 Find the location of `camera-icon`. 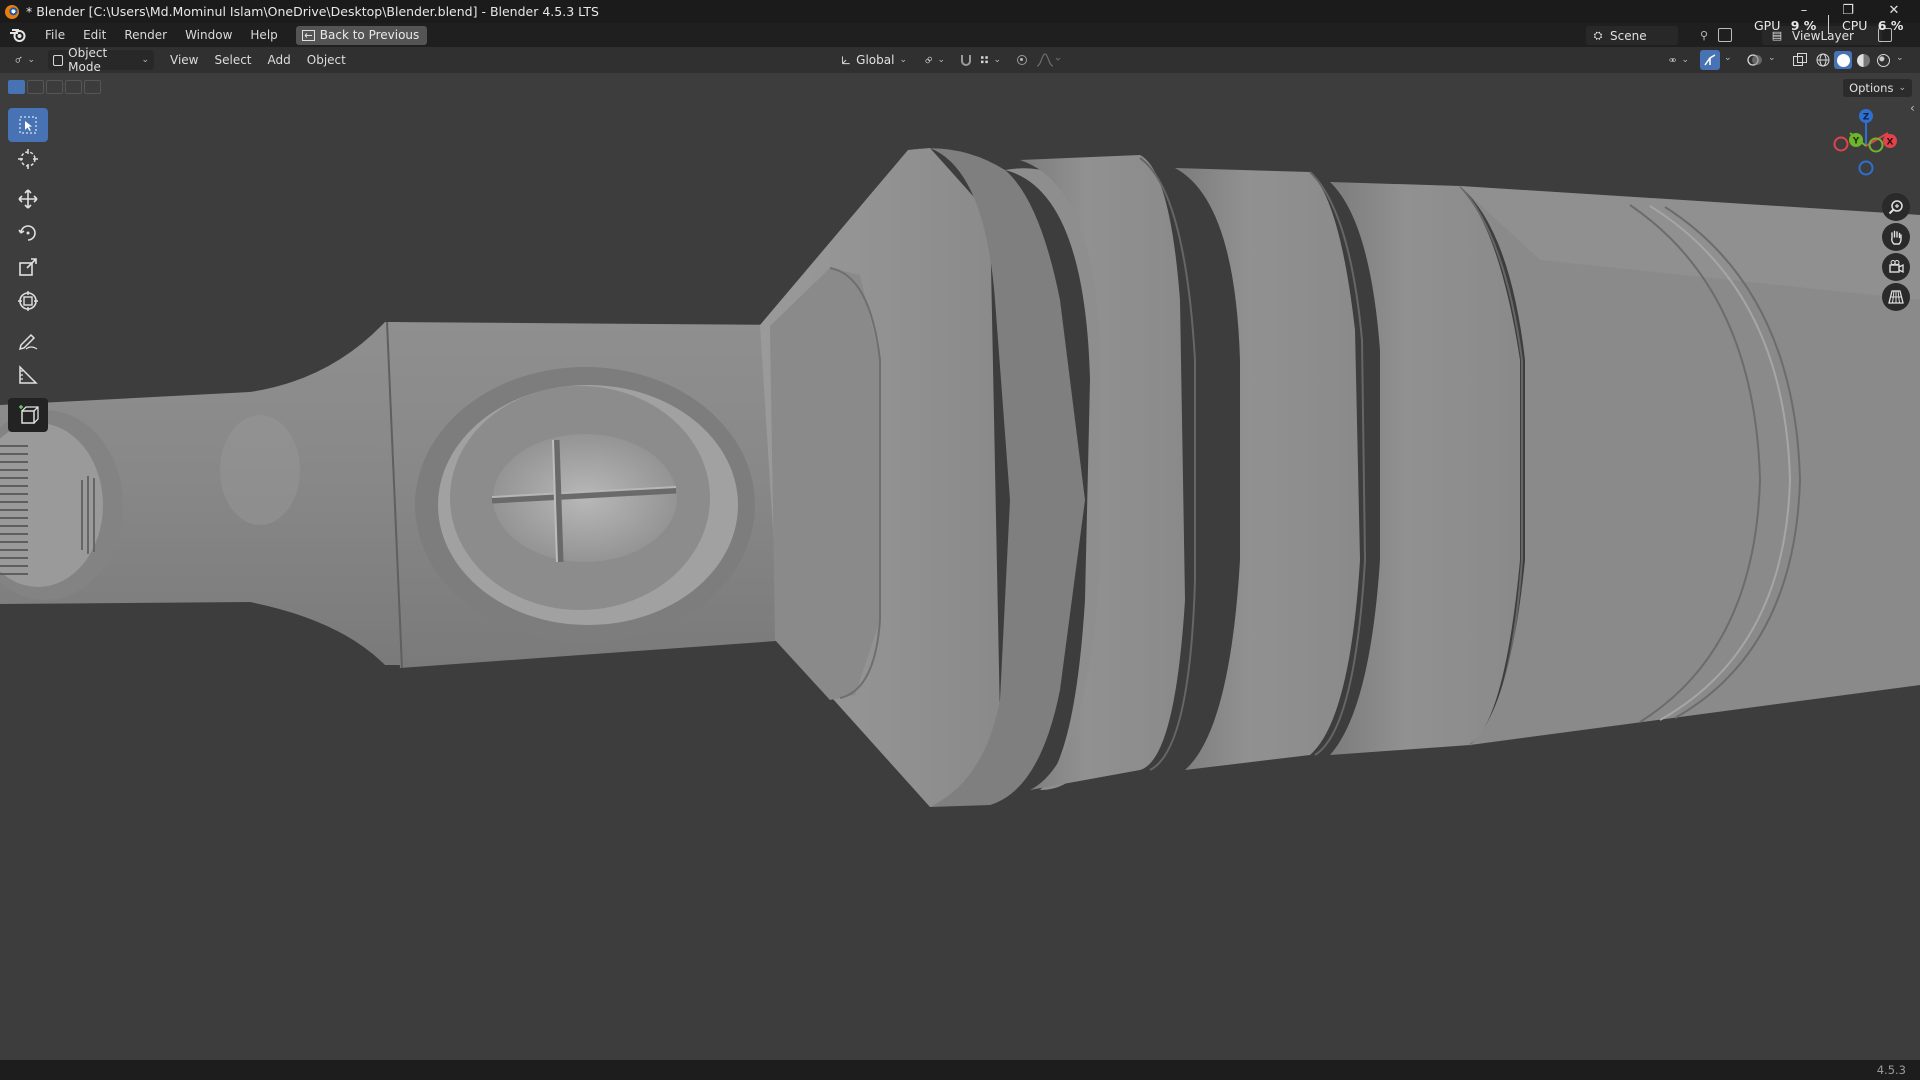

camera-icon is located at coordinates (1896, 267).